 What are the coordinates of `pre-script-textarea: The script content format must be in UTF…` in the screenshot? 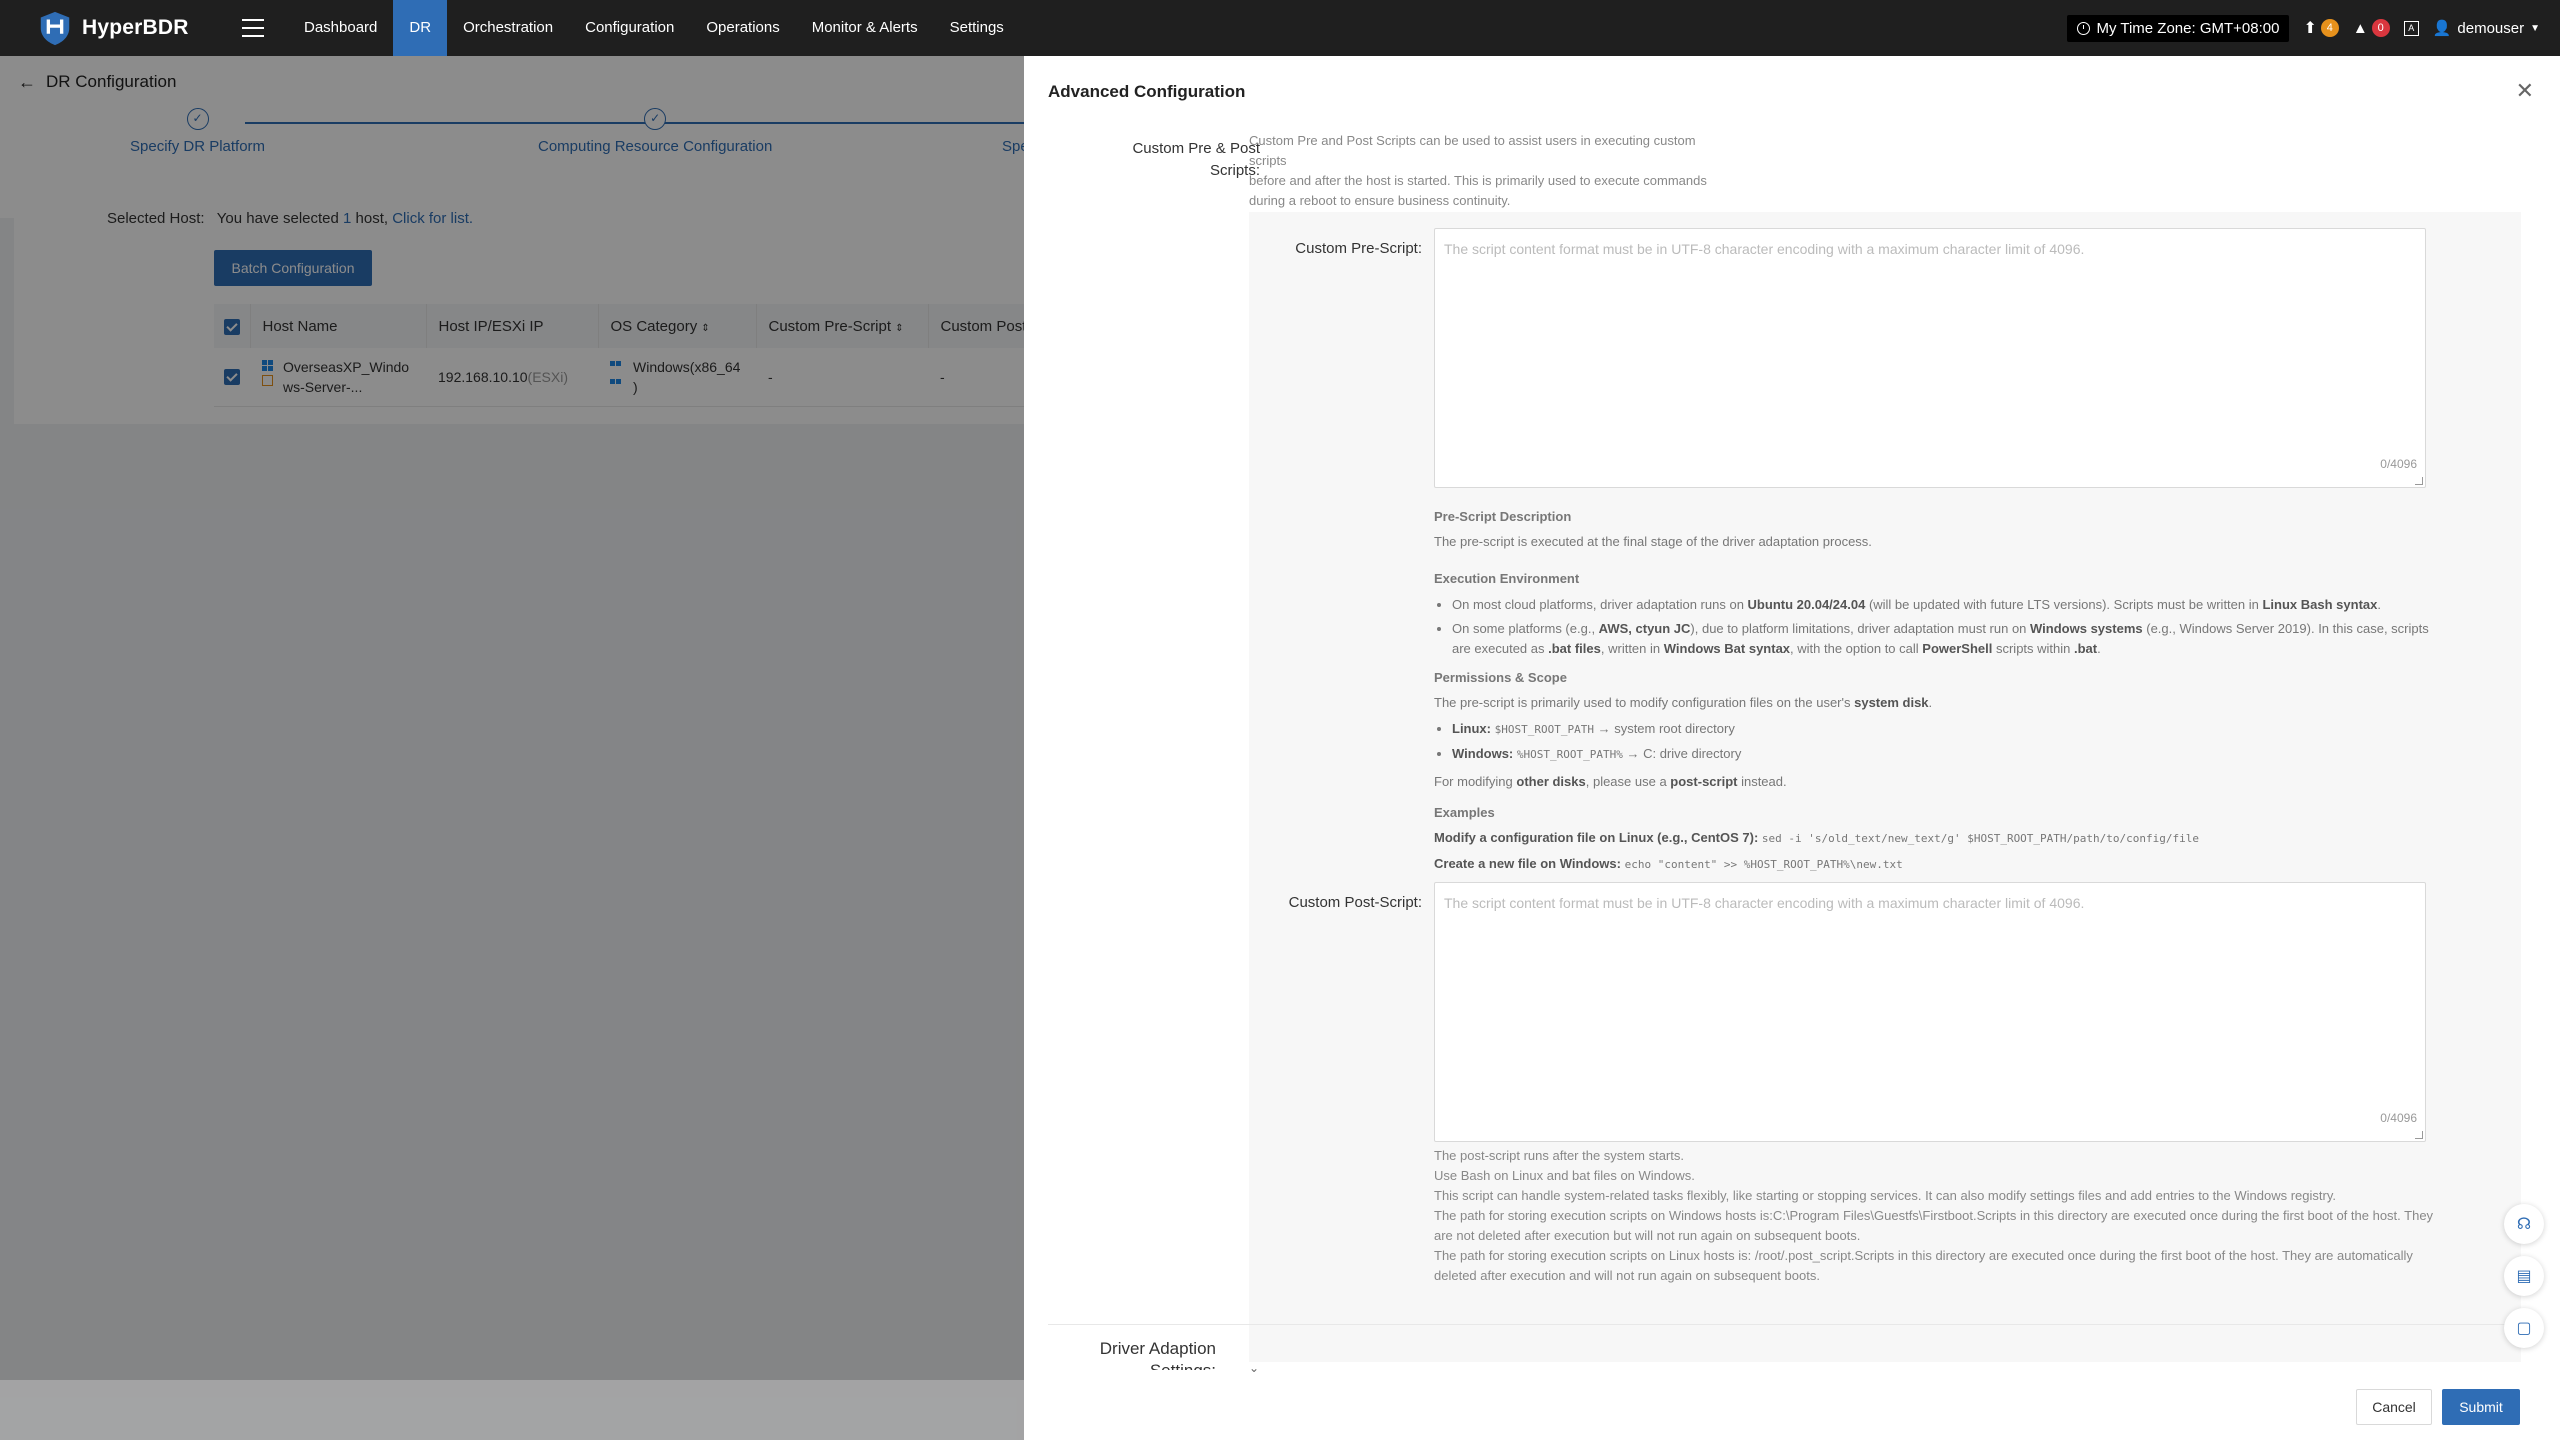 It's located at (1930, 358).